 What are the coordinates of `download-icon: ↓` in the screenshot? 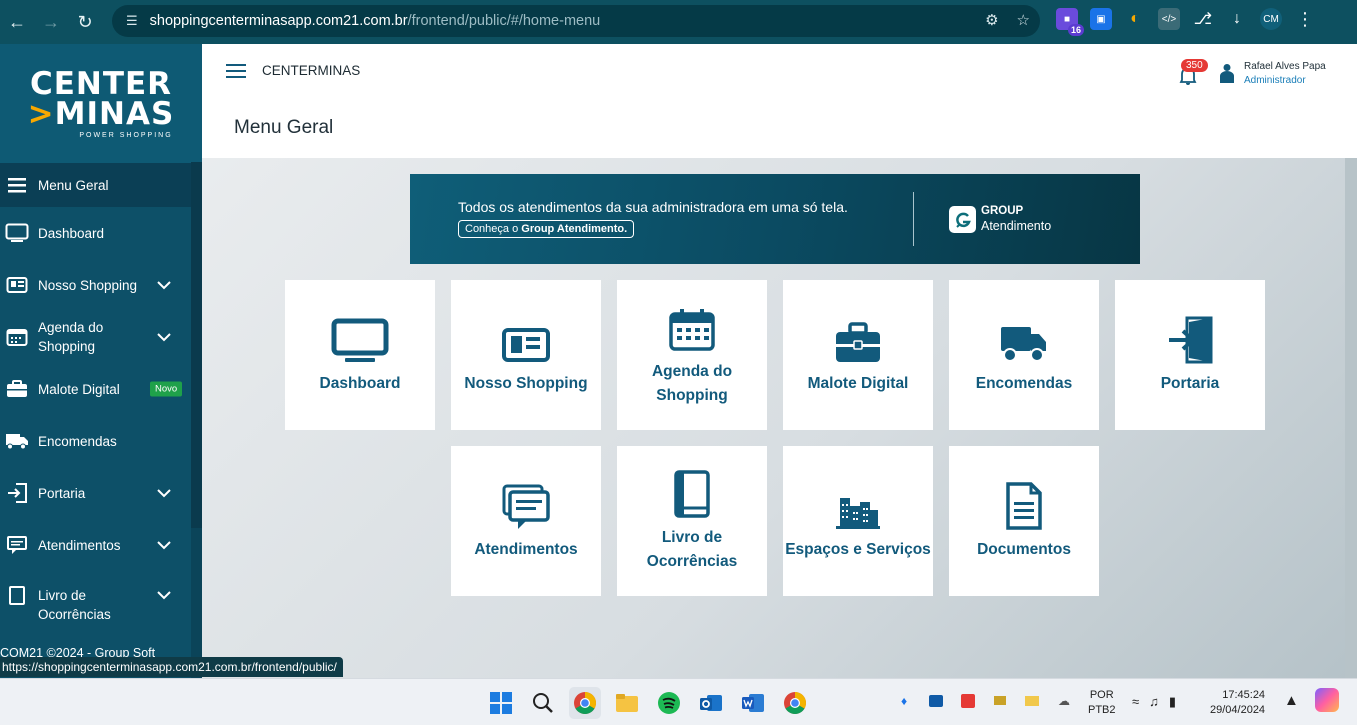 It's located at (1237, 19).